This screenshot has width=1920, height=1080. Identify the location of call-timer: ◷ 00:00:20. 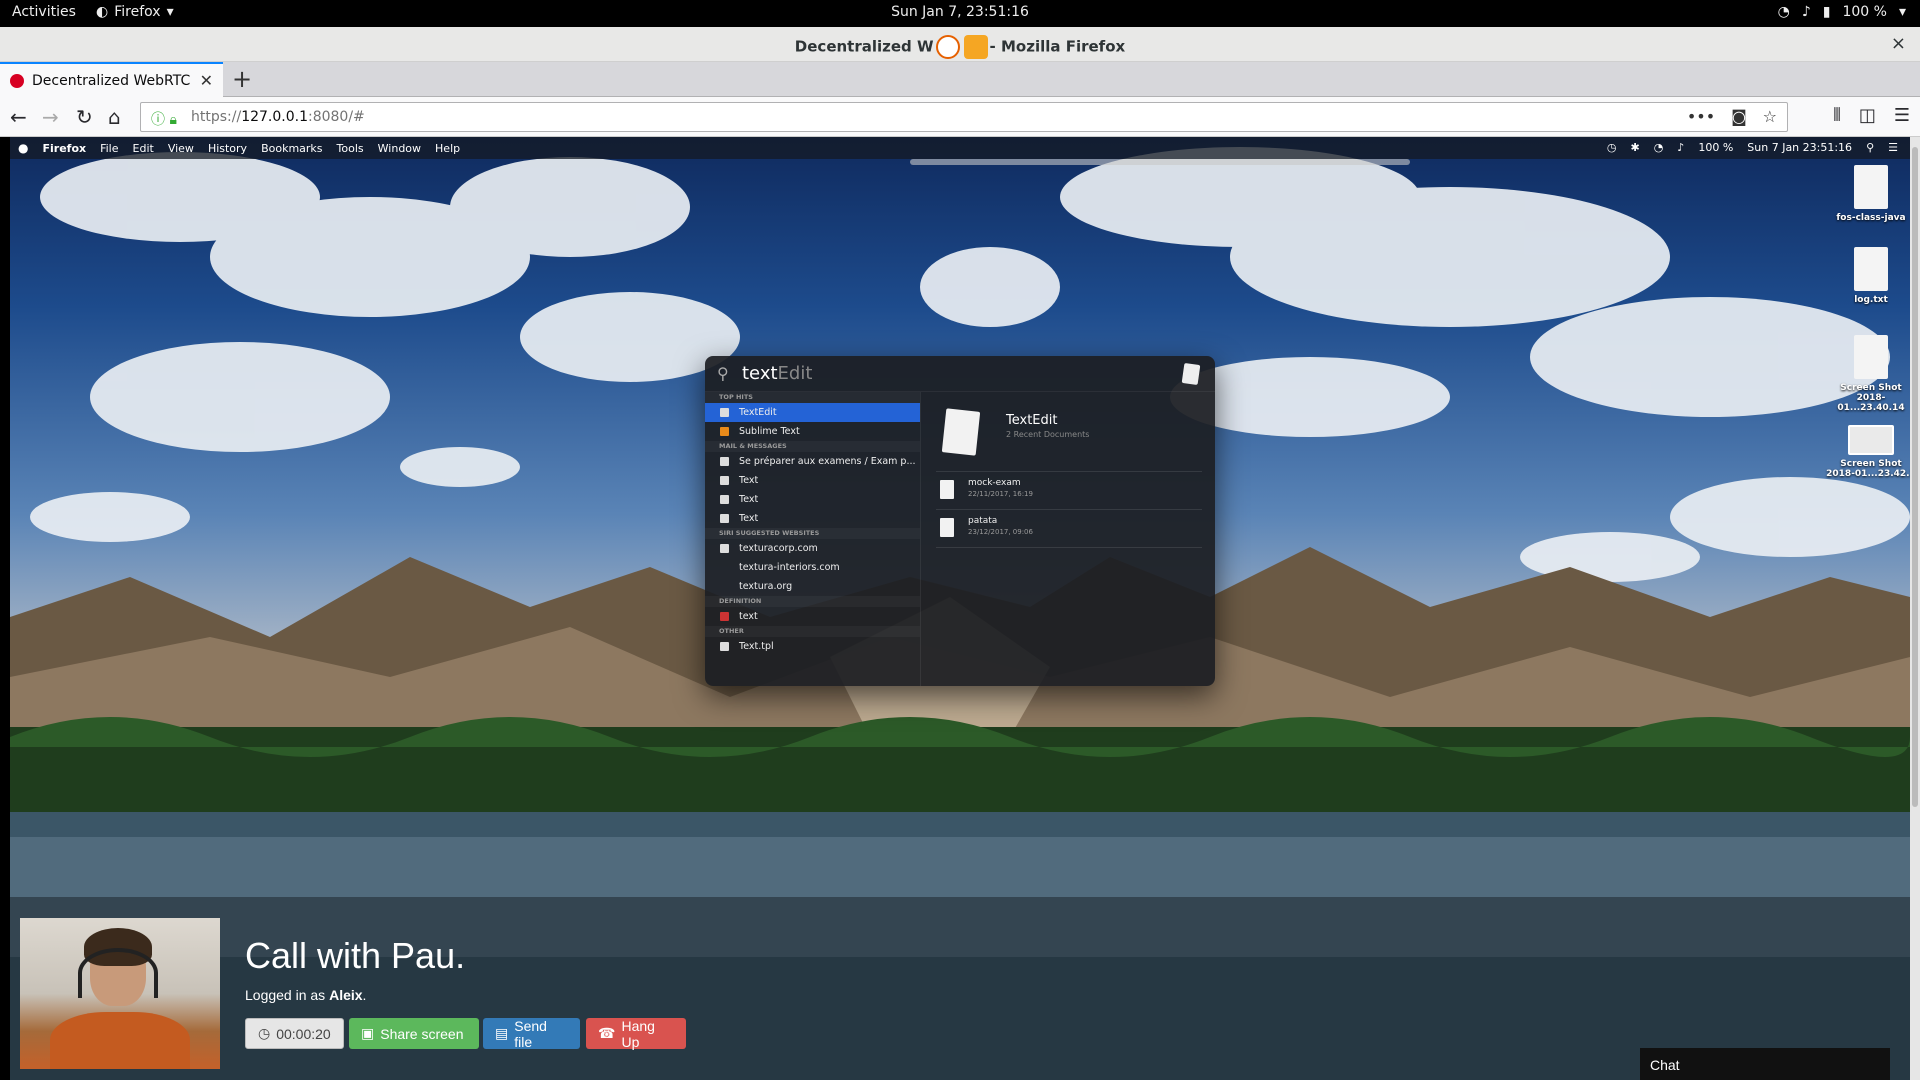
(294, 1033).